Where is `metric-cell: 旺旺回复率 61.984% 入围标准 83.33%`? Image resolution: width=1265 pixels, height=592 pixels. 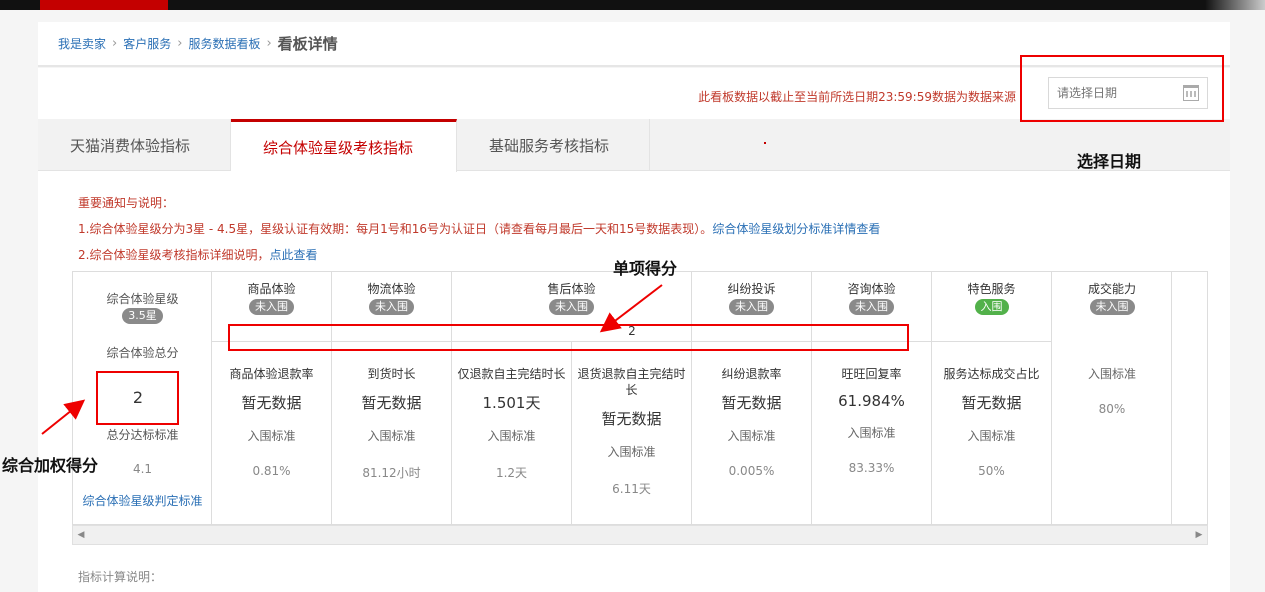 metric-cell: 旺旺回复率 61.984% 入围标准 83.33% is located at coordinates (872, 434).